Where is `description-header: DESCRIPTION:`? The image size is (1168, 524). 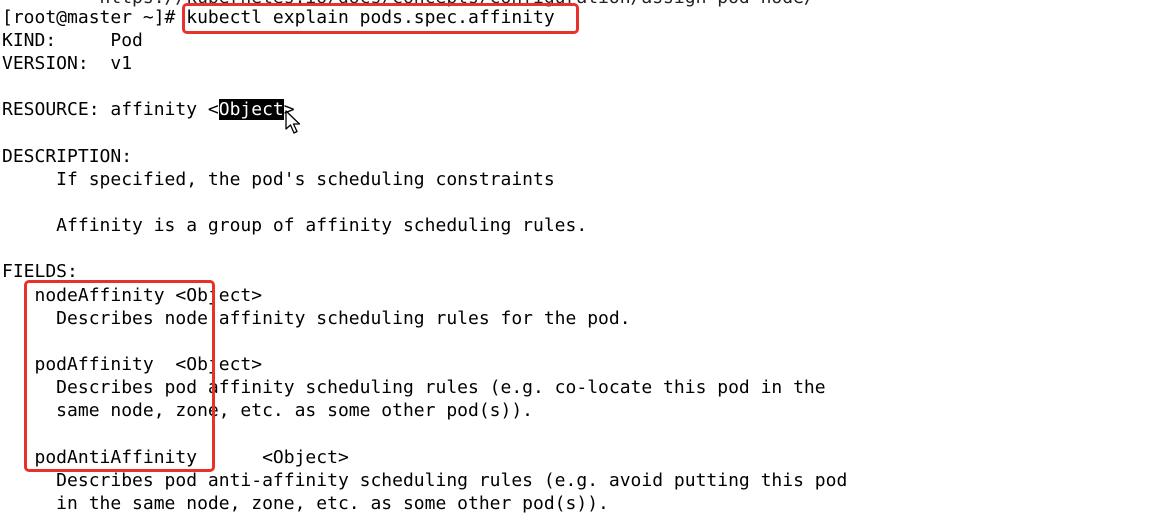
description-header: DESCRIPTION: is located at coordinates (67, 156).